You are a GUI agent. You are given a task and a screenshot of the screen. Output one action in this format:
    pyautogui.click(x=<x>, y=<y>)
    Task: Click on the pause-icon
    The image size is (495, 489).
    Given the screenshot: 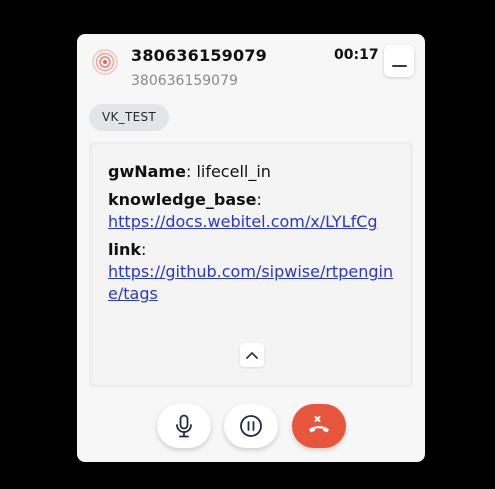 What is the action you would take?
    pyautogui.click(x=251, y=426)
    